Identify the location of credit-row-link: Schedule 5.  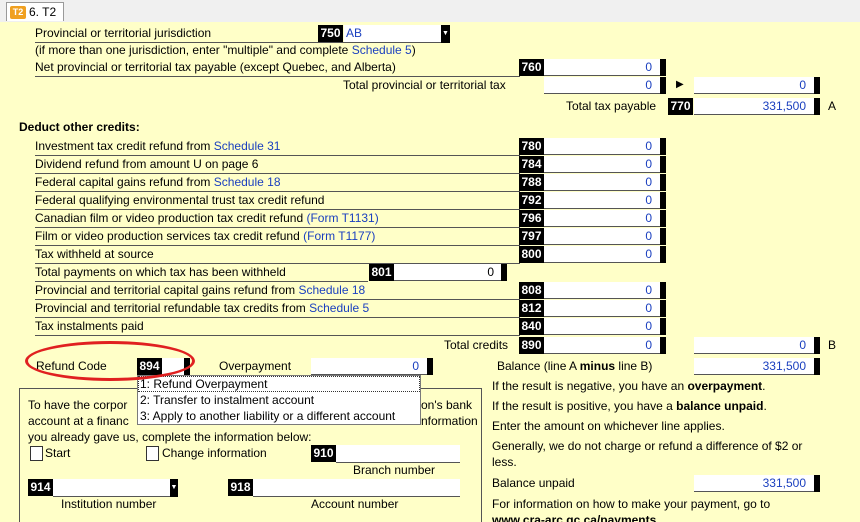
(339, 308).